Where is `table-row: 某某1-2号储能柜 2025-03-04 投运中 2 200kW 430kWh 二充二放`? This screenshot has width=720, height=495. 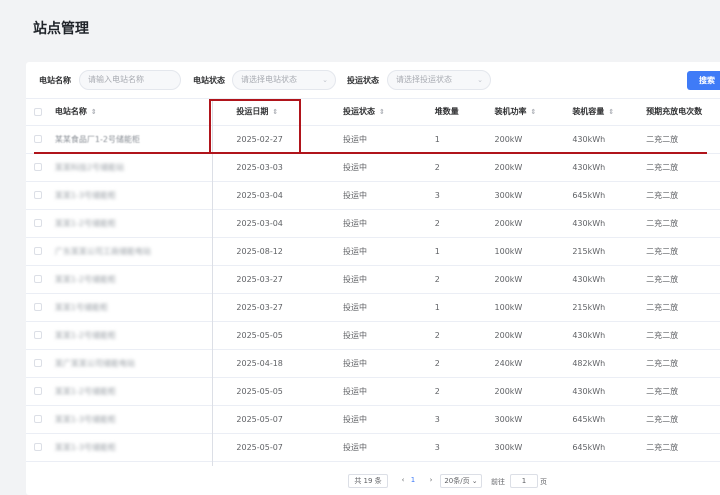
table-row: 某某1-2号储能柜 2025-03-04 投运中 2 200kW 430kWh 二充二放 is located at coordinates (373, 223).